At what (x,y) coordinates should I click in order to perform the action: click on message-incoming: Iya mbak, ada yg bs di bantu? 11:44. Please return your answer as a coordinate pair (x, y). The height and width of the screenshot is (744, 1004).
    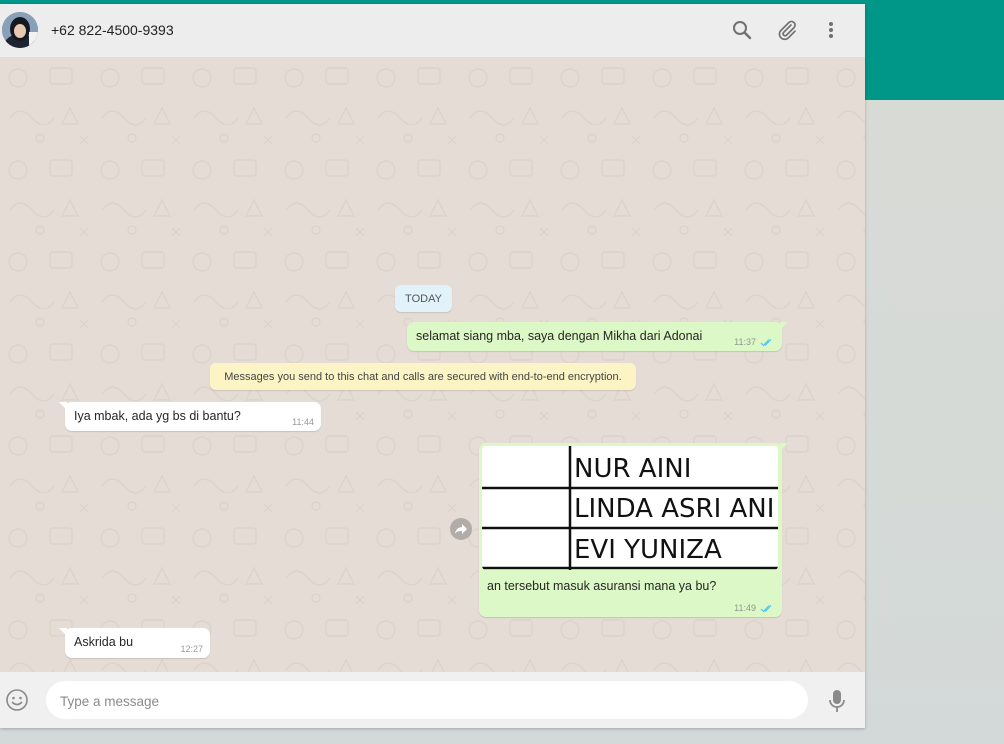
    Looking at the image, I should click on (190, 416).